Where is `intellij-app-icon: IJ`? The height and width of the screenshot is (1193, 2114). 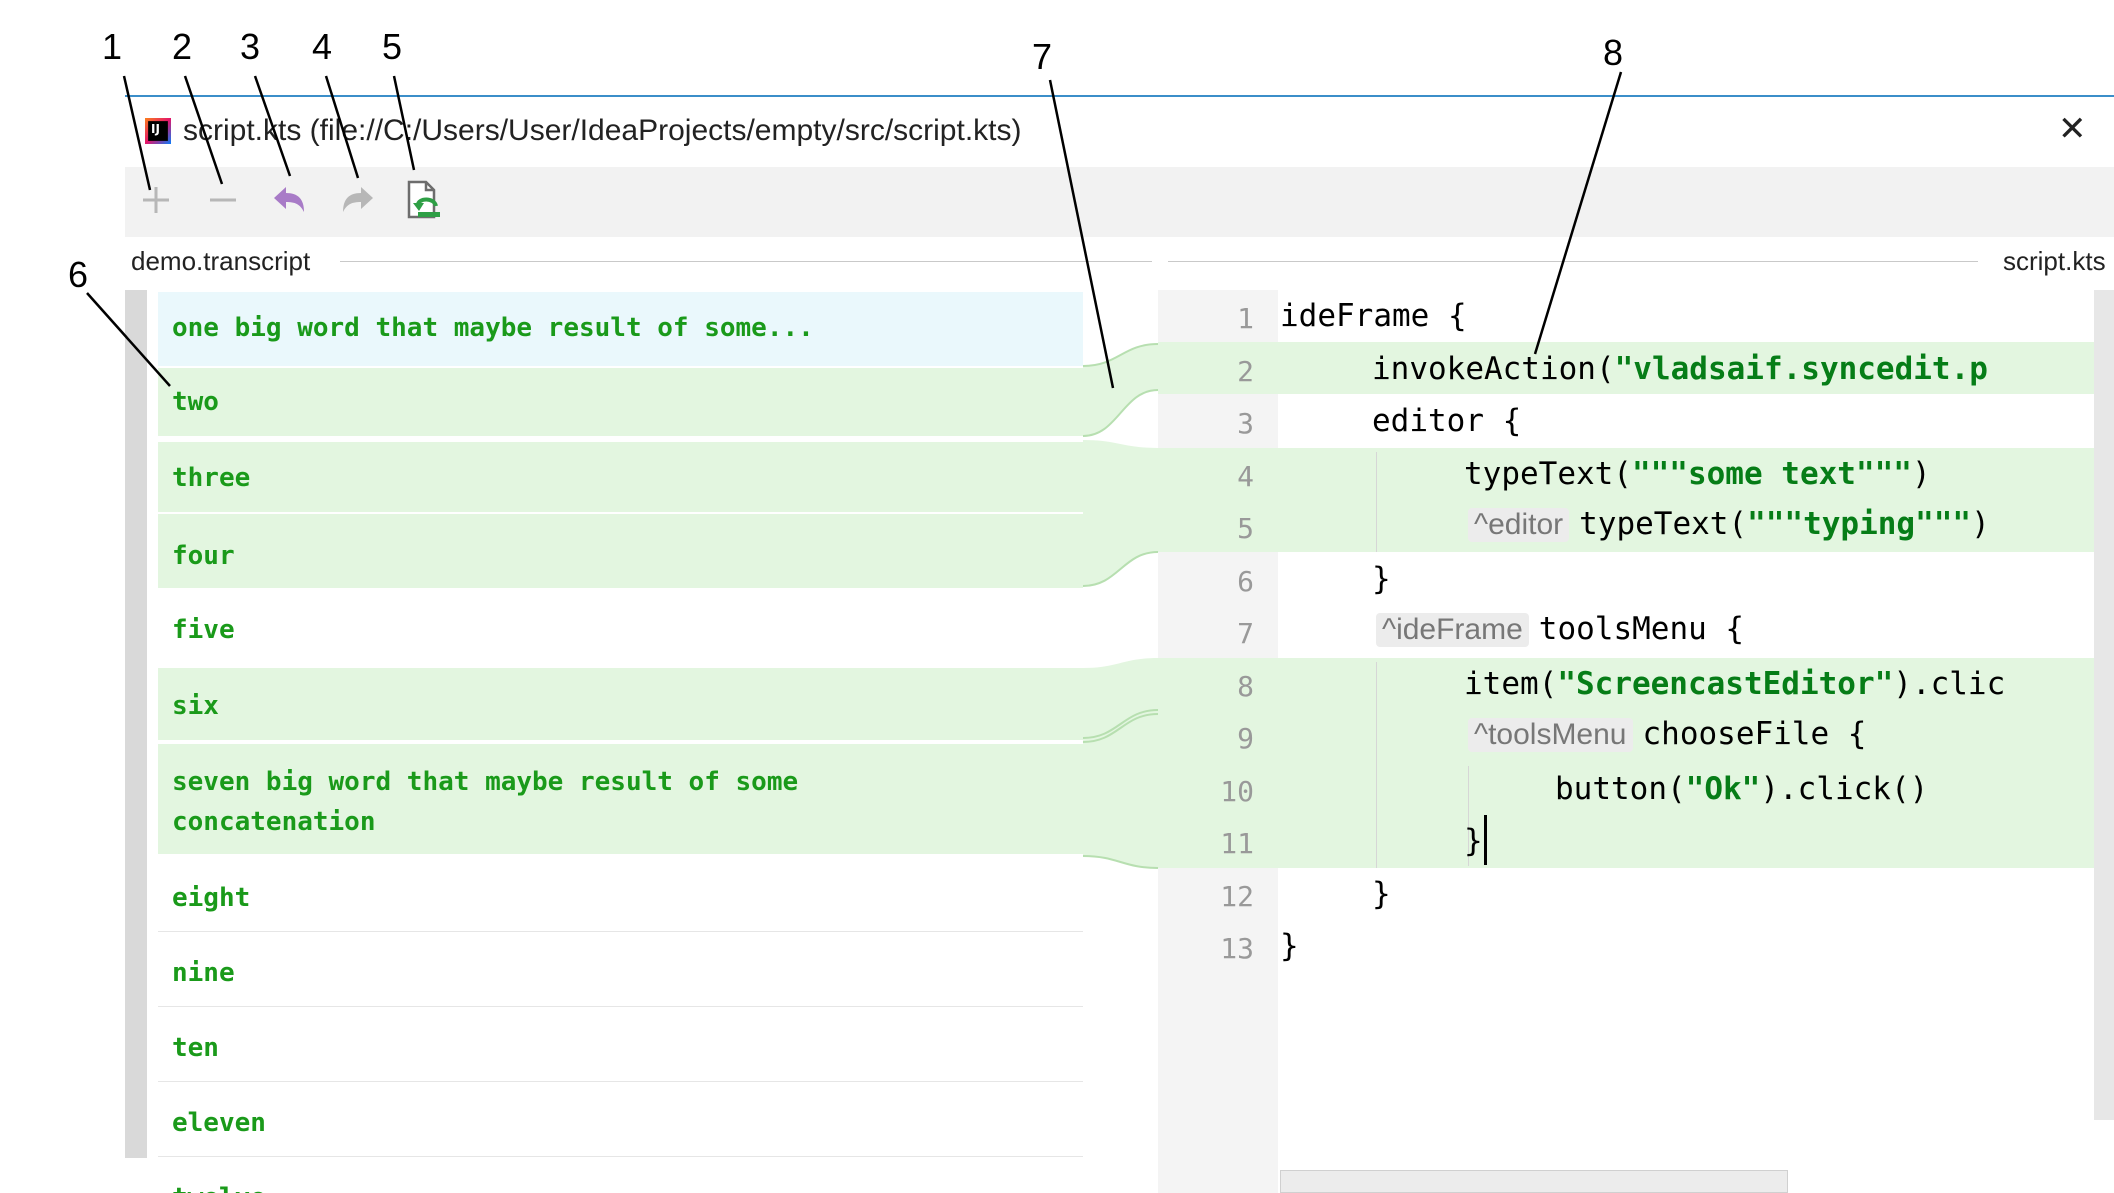 intellij-app-icon: IJ is located at coordinates (158, 131).